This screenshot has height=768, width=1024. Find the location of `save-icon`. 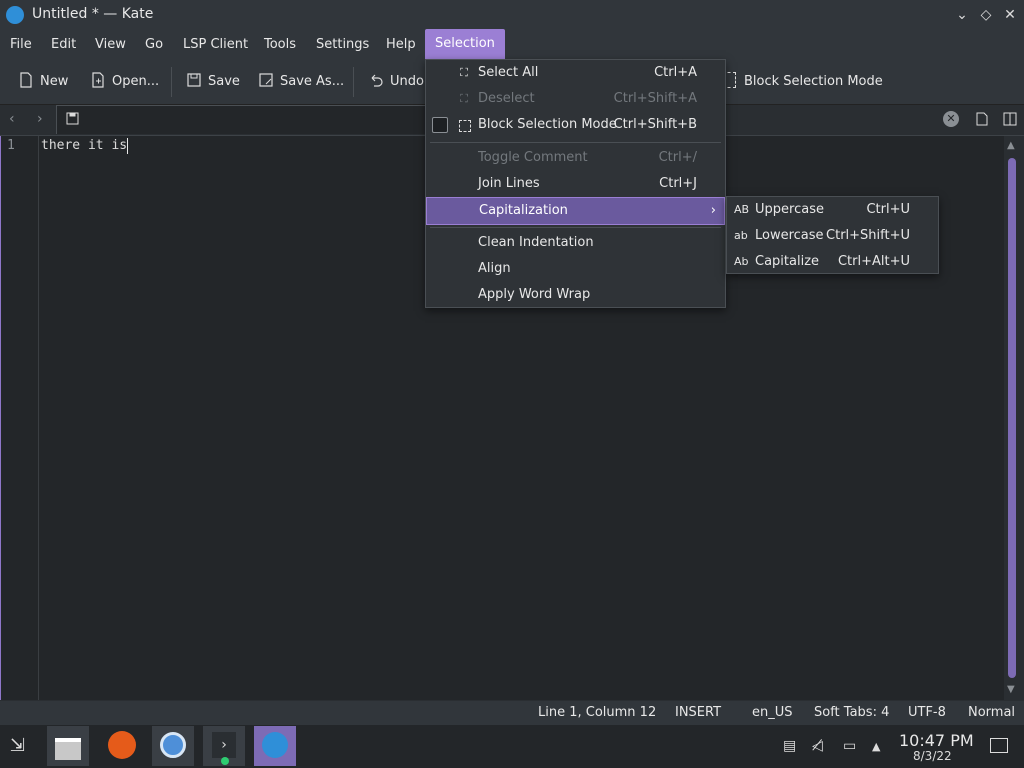

save-icon is located at coordinates (194, 80).